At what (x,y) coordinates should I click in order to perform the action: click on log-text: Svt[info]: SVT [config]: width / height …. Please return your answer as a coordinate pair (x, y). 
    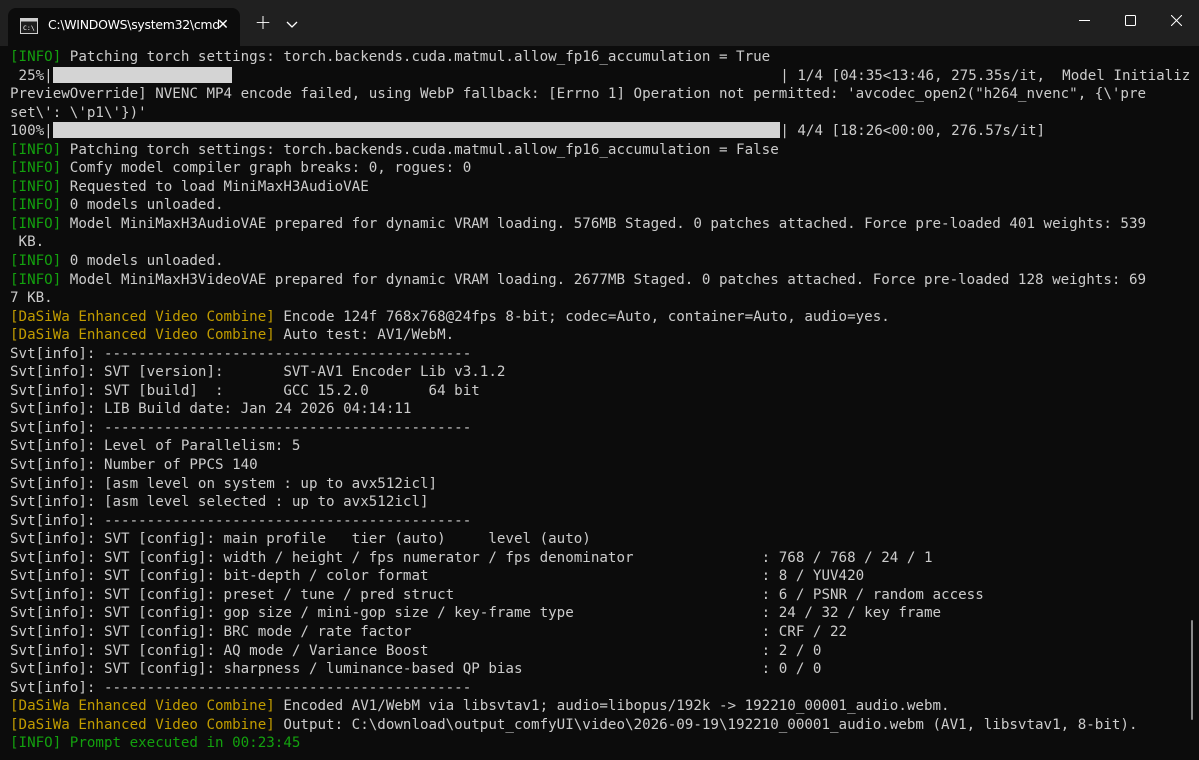
    Looking at the image, I should click on (471, 557).